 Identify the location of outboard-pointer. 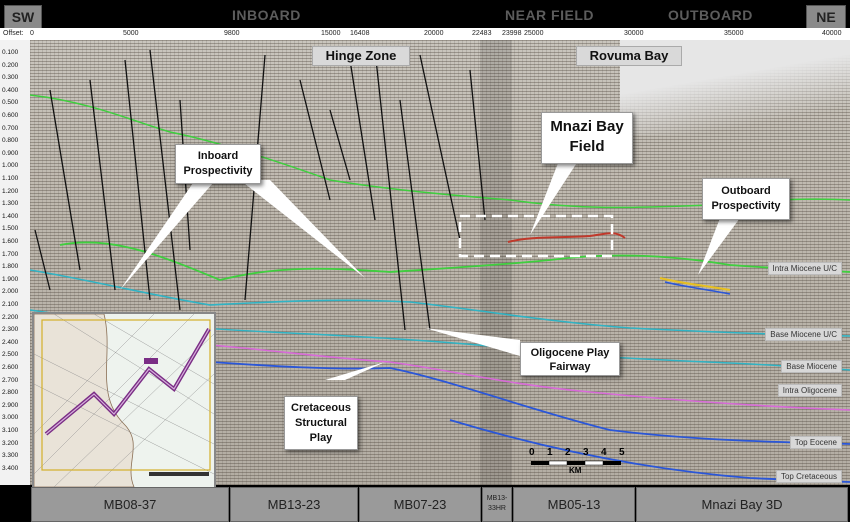
(719, 246).